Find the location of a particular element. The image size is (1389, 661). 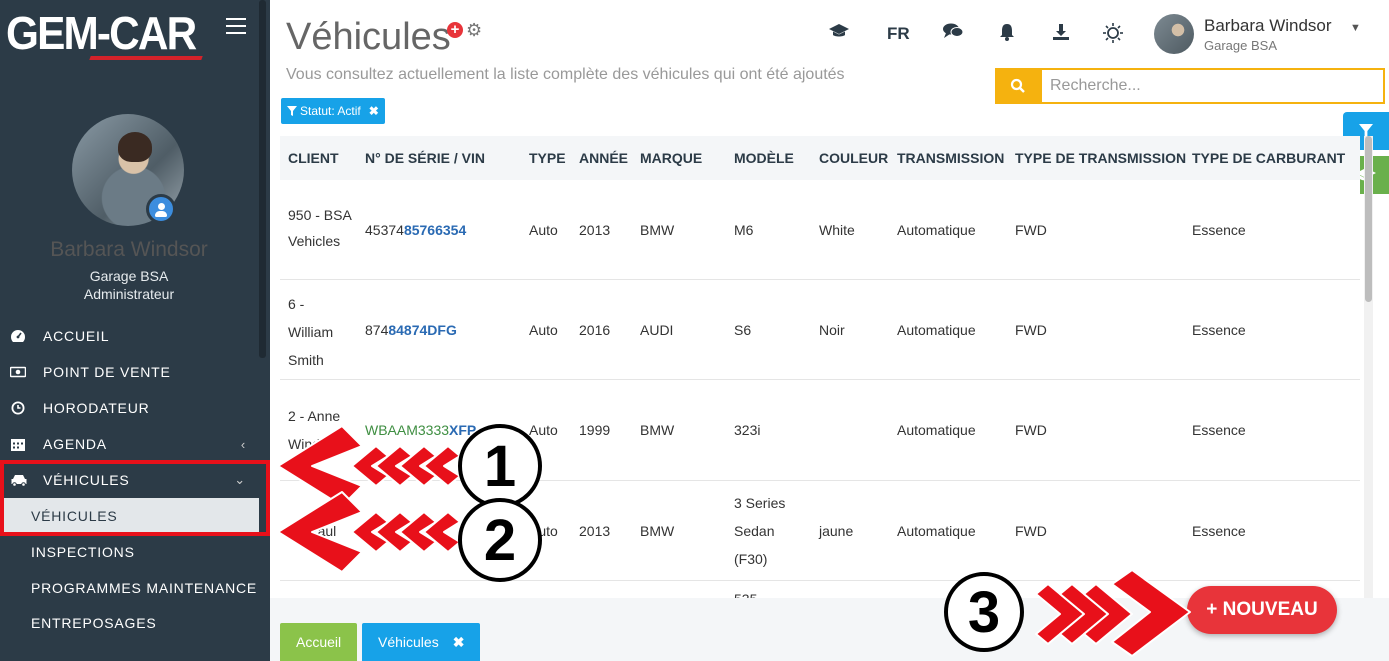

step-1-marker: 1 is located at coordinates (500, 466).